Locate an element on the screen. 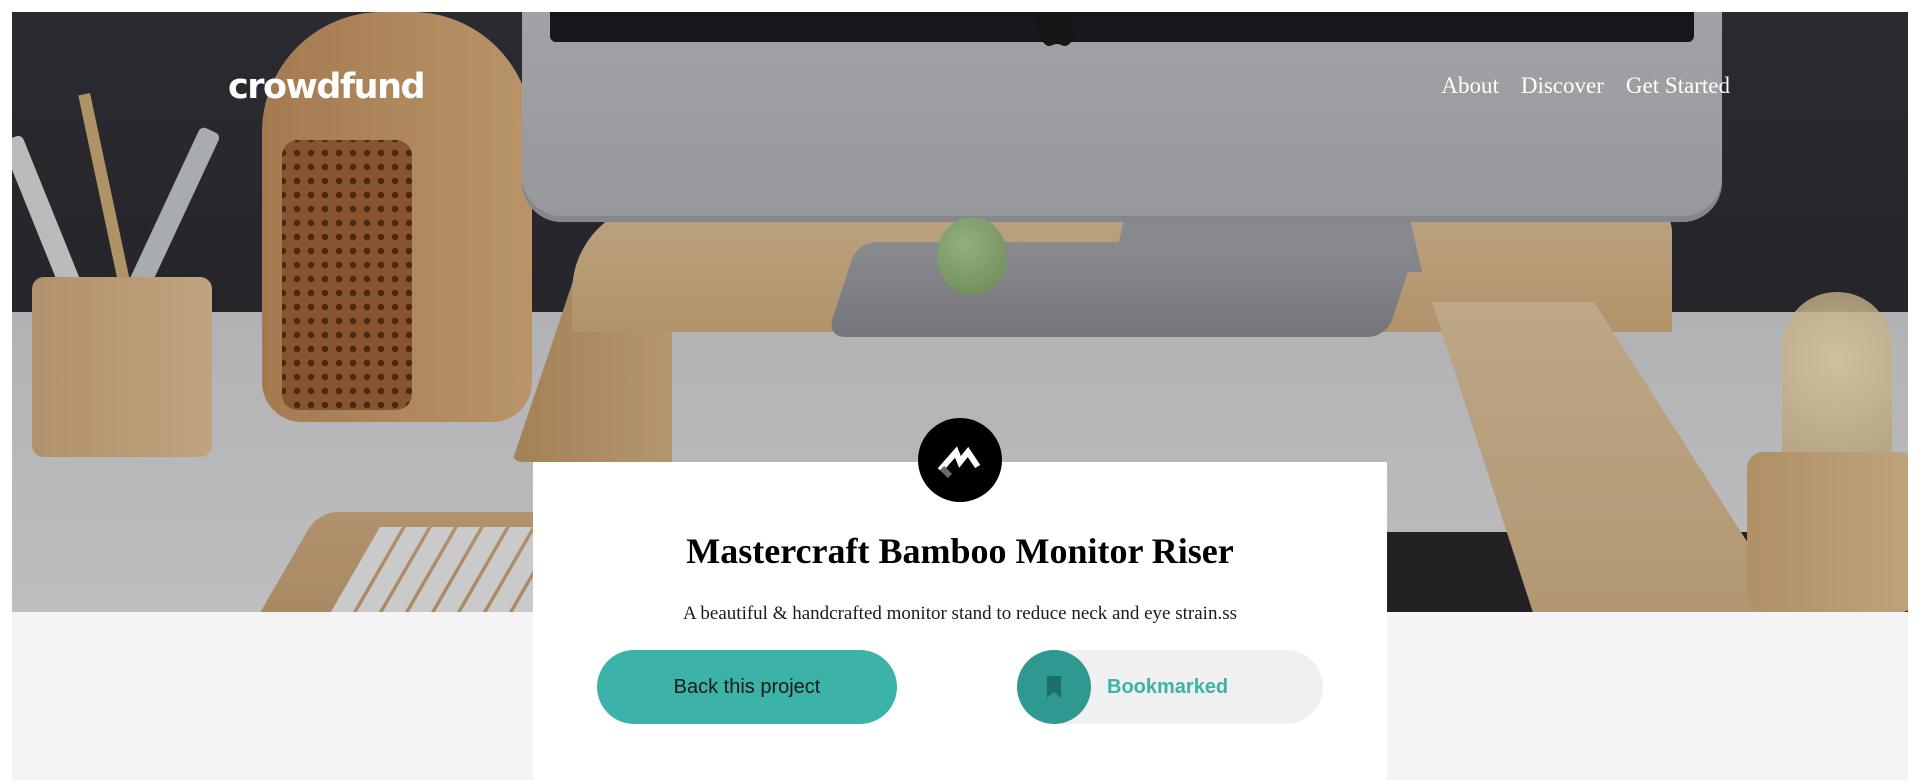 The image size is (1920, 780). back-project-label: Back this project is located at coordinates (747, 686).